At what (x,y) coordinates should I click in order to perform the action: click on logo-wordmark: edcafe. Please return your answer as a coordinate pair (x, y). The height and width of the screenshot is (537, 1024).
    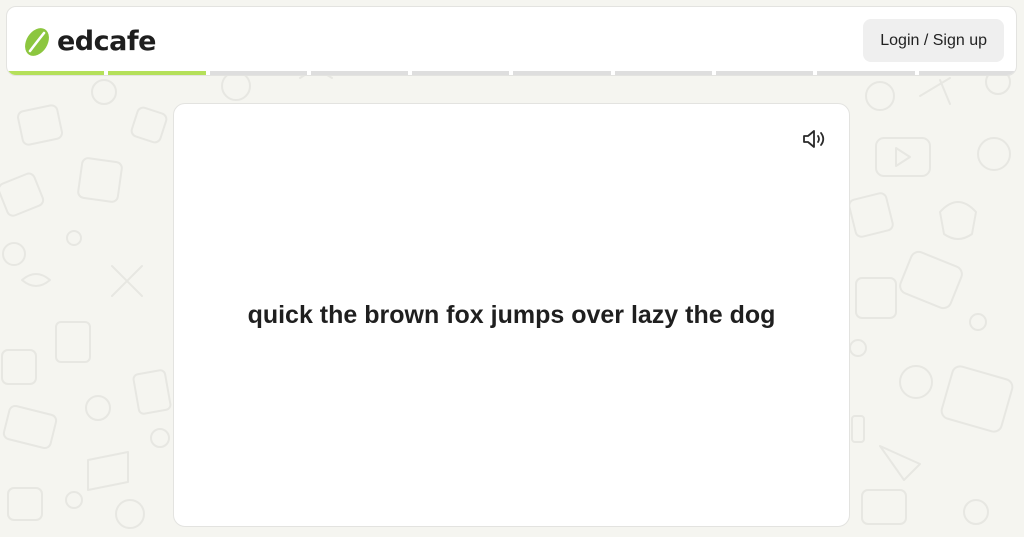
    Looking at the image, I should click on (106, 41).